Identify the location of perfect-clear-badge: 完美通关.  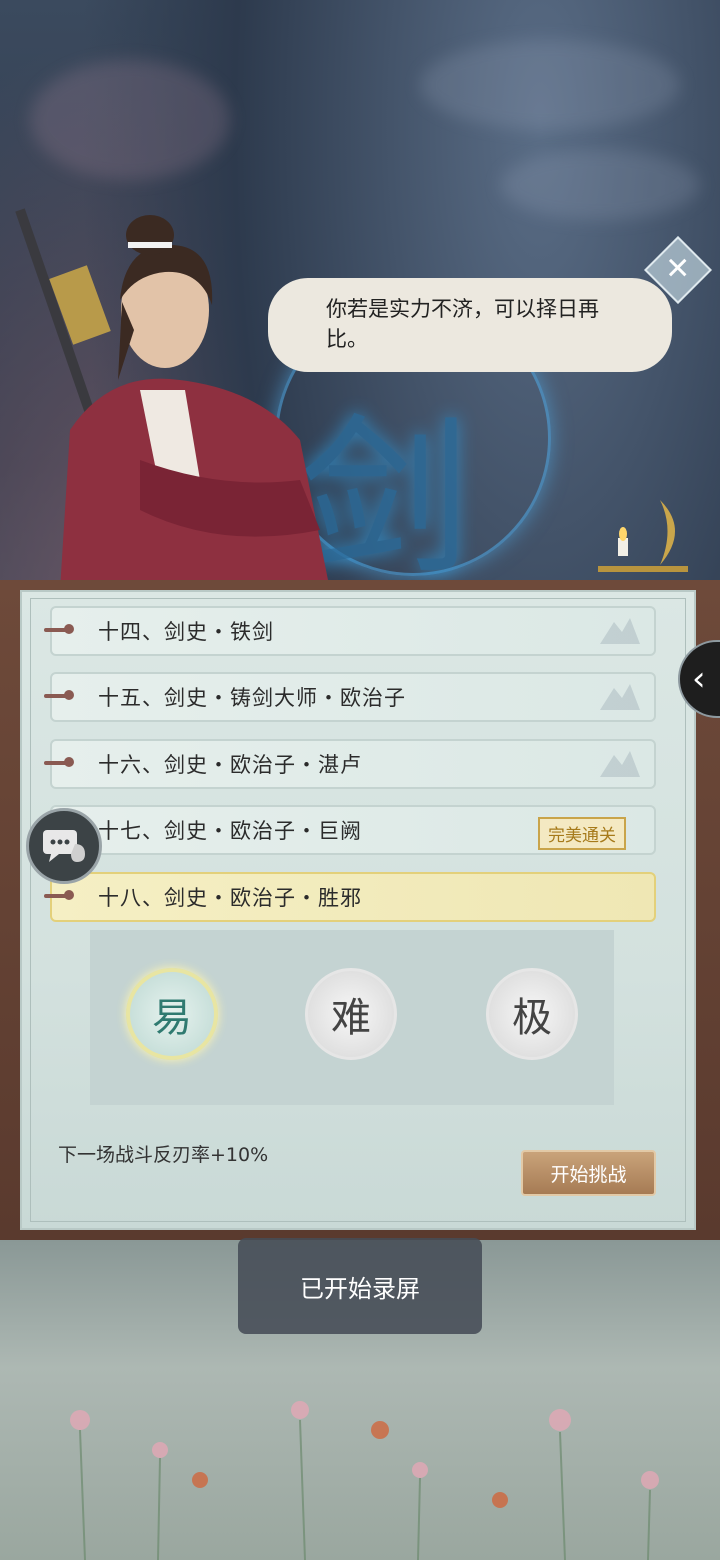
(582, 833).